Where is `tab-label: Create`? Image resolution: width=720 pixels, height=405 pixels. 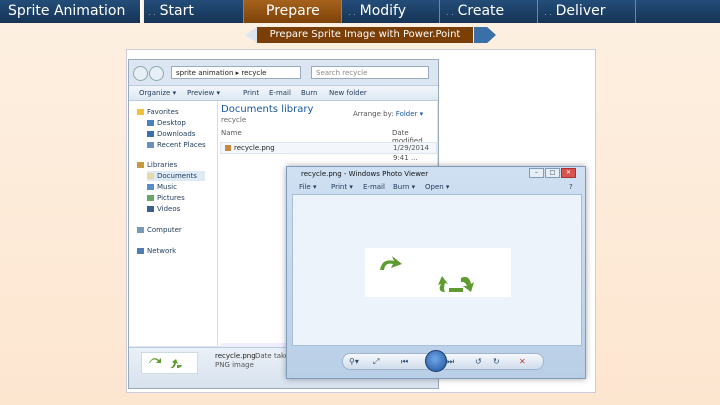
tab-label: Create is located at coordinates (481, 11).